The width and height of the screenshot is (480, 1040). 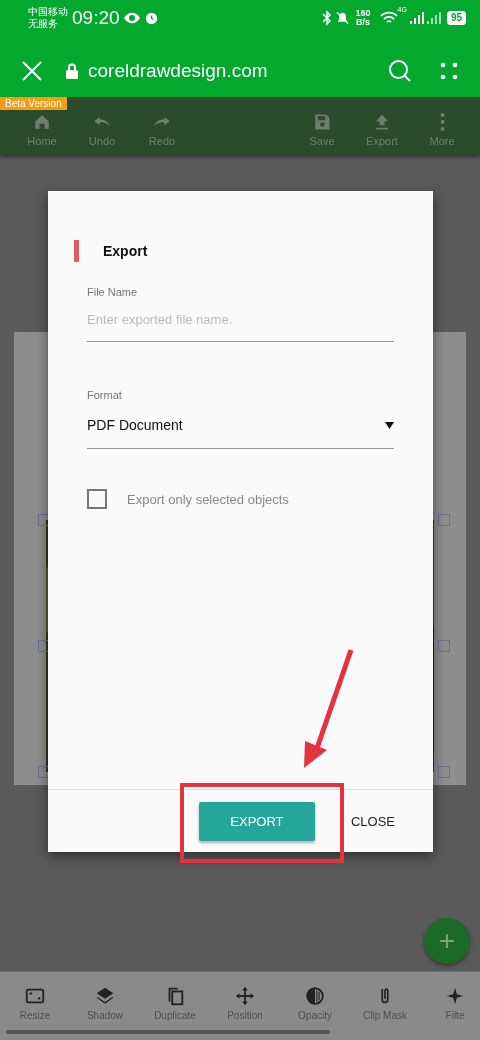 What do you see at coordinates (42, 129) in the screenshot?
I see `toolbar-button: Home` at bounding box center [42, 129].